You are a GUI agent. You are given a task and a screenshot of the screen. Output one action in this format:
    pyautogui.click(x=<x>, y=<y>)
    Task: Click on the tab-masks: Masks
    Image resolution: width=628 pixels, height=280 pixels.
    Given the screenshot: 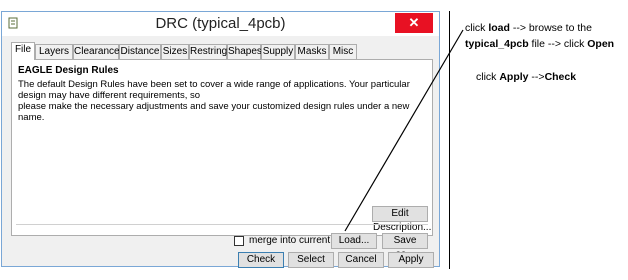 What is the action you would take?
    pyautogui.click(x=312, y=51)
    